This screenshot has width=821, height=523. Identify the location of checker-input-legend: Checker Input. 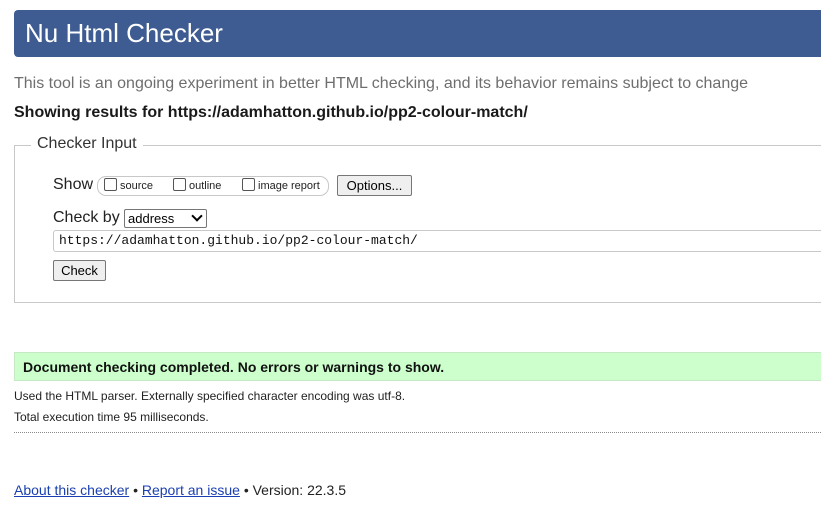
(87, 144).